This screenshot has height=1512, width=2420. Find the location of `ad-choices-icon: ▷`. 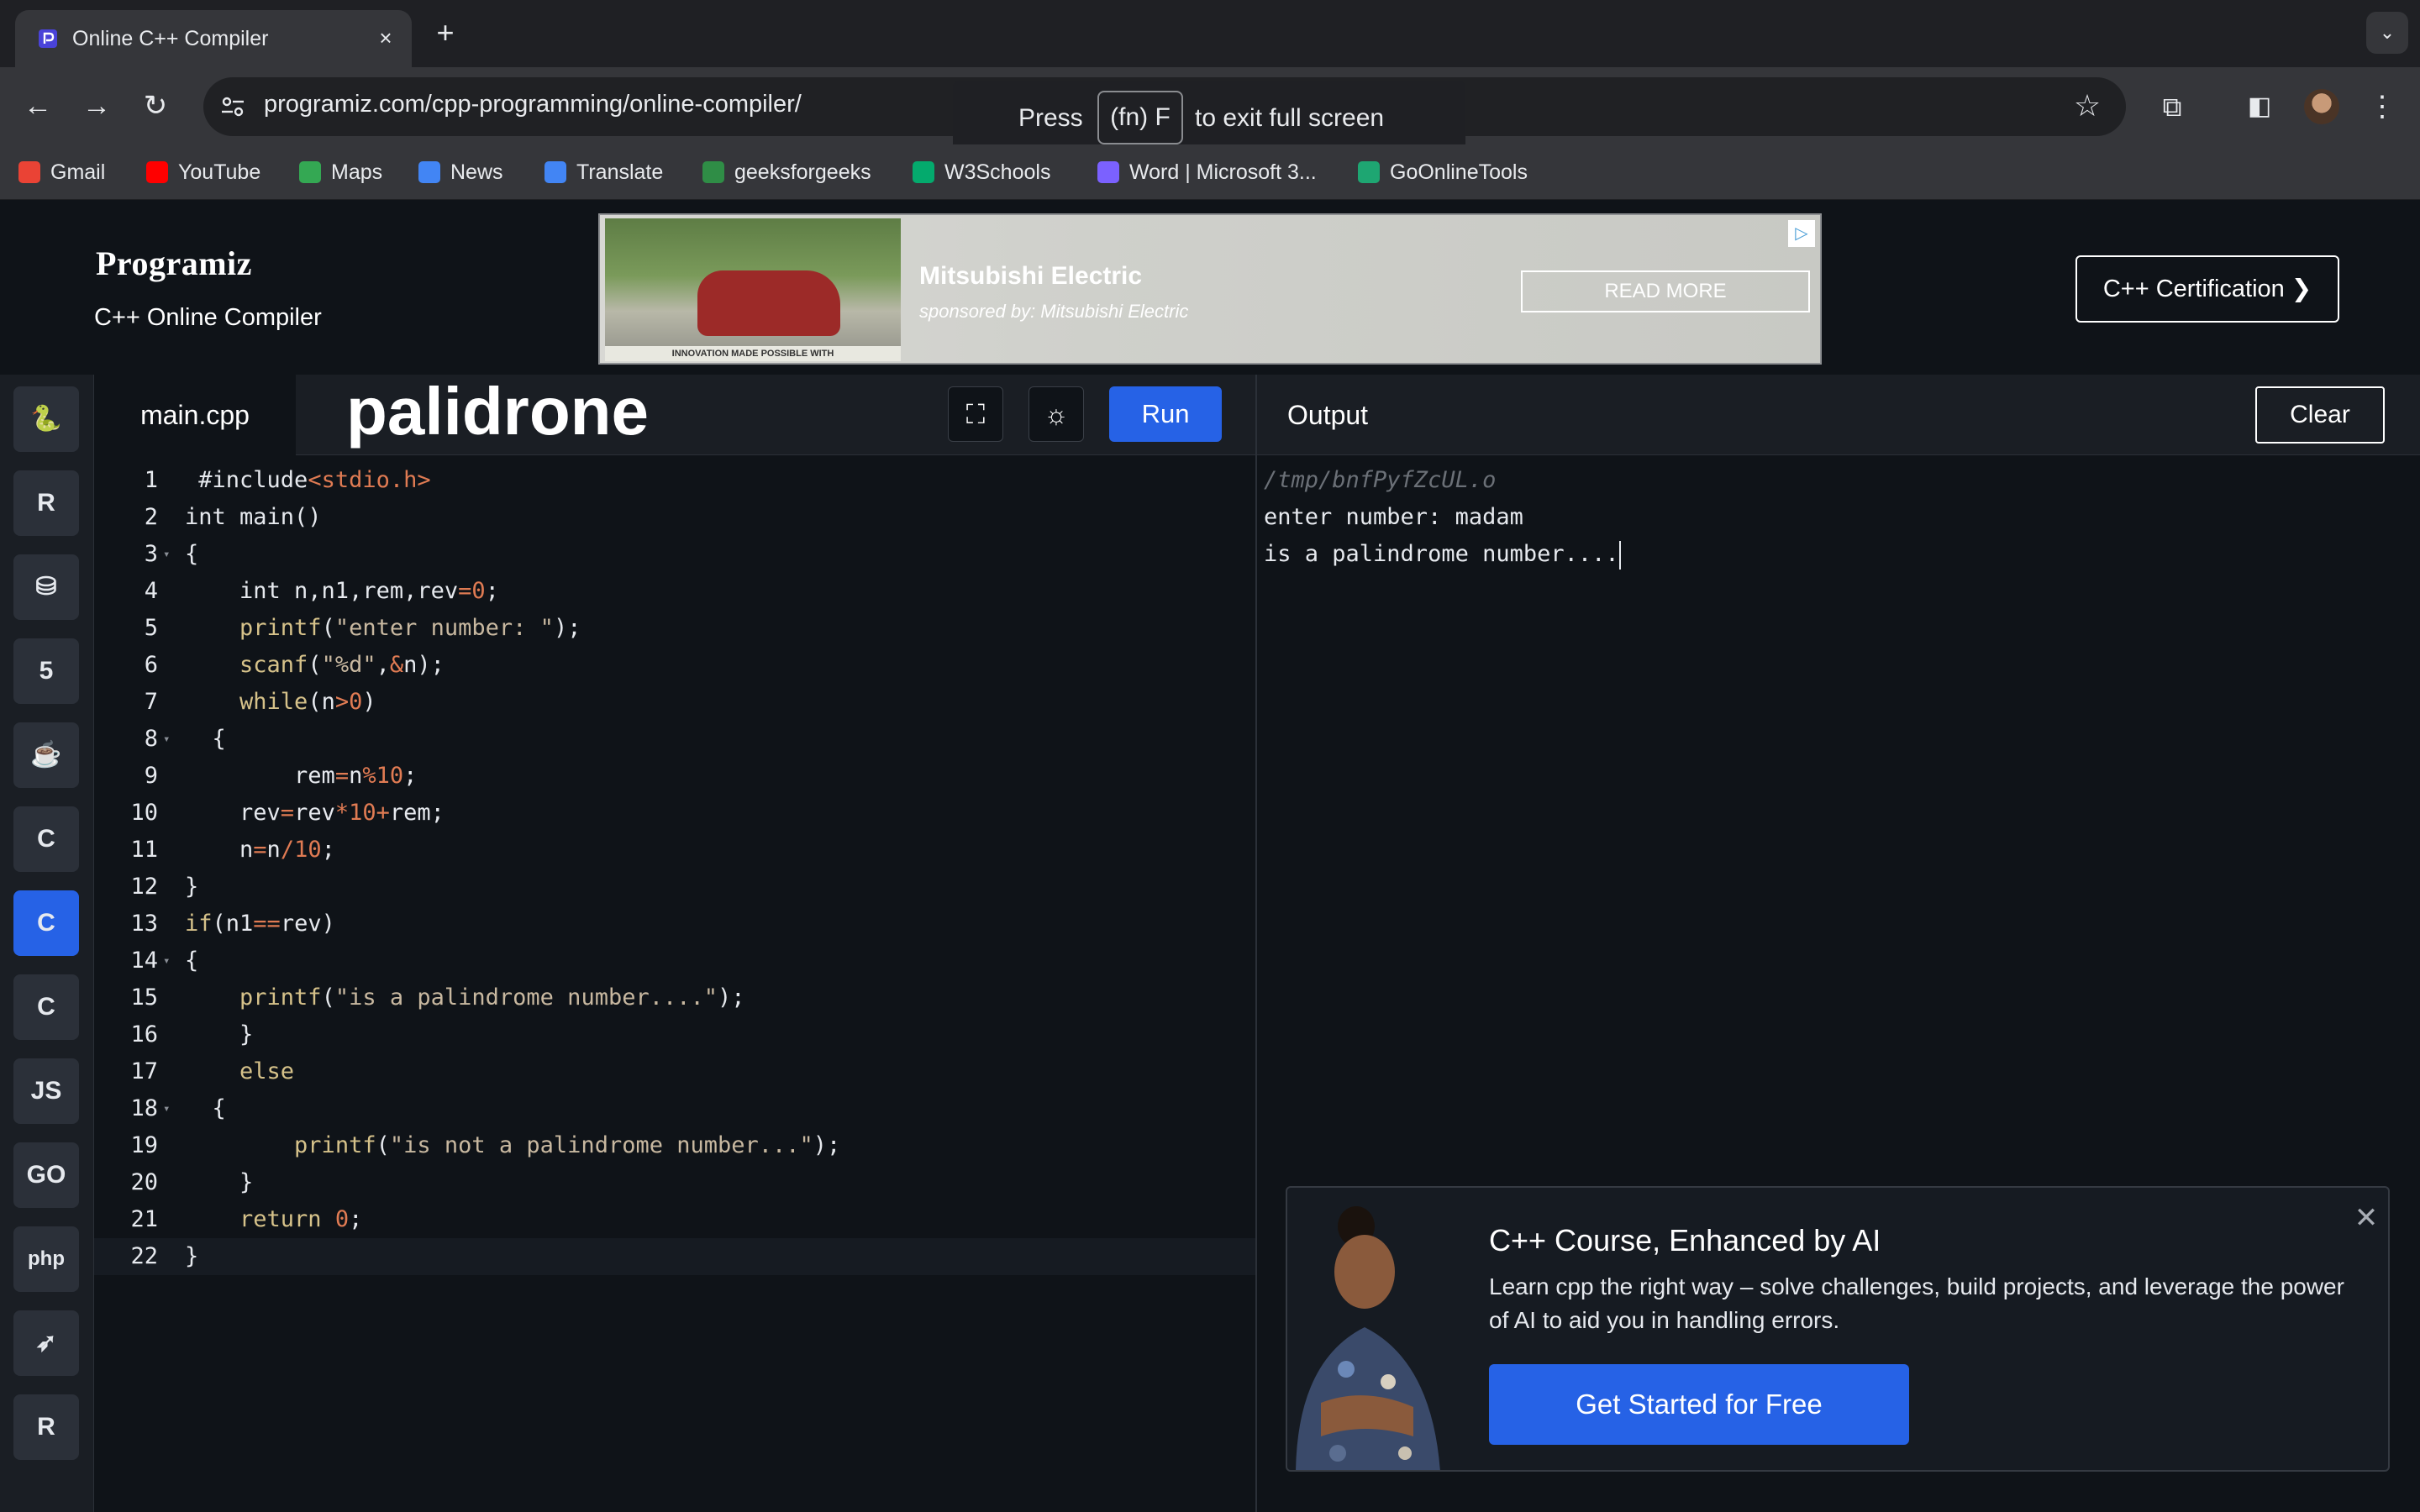

ad-choices-icon: ▷ is located at coordinates (1801, 233).